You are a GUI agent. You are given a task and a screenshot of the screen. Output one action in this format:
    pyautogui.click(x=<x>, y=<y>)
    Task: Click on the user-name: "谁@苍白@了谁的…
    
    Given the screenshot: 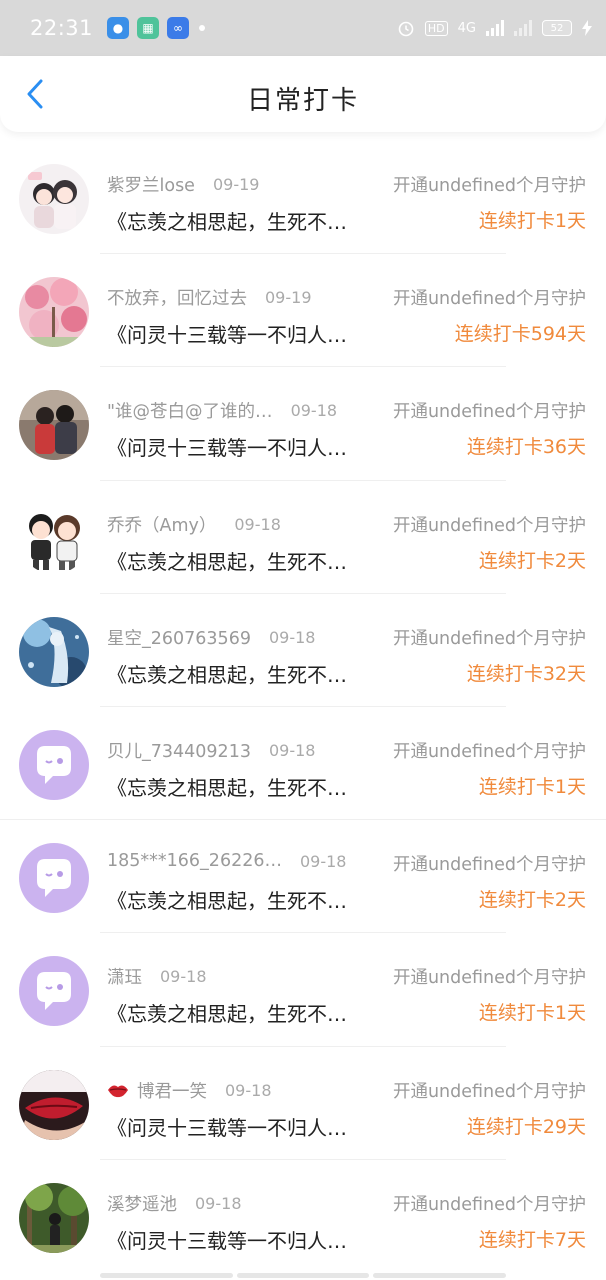 What is the action you would take?
    pyautogui.click(x=190, y=410)
    